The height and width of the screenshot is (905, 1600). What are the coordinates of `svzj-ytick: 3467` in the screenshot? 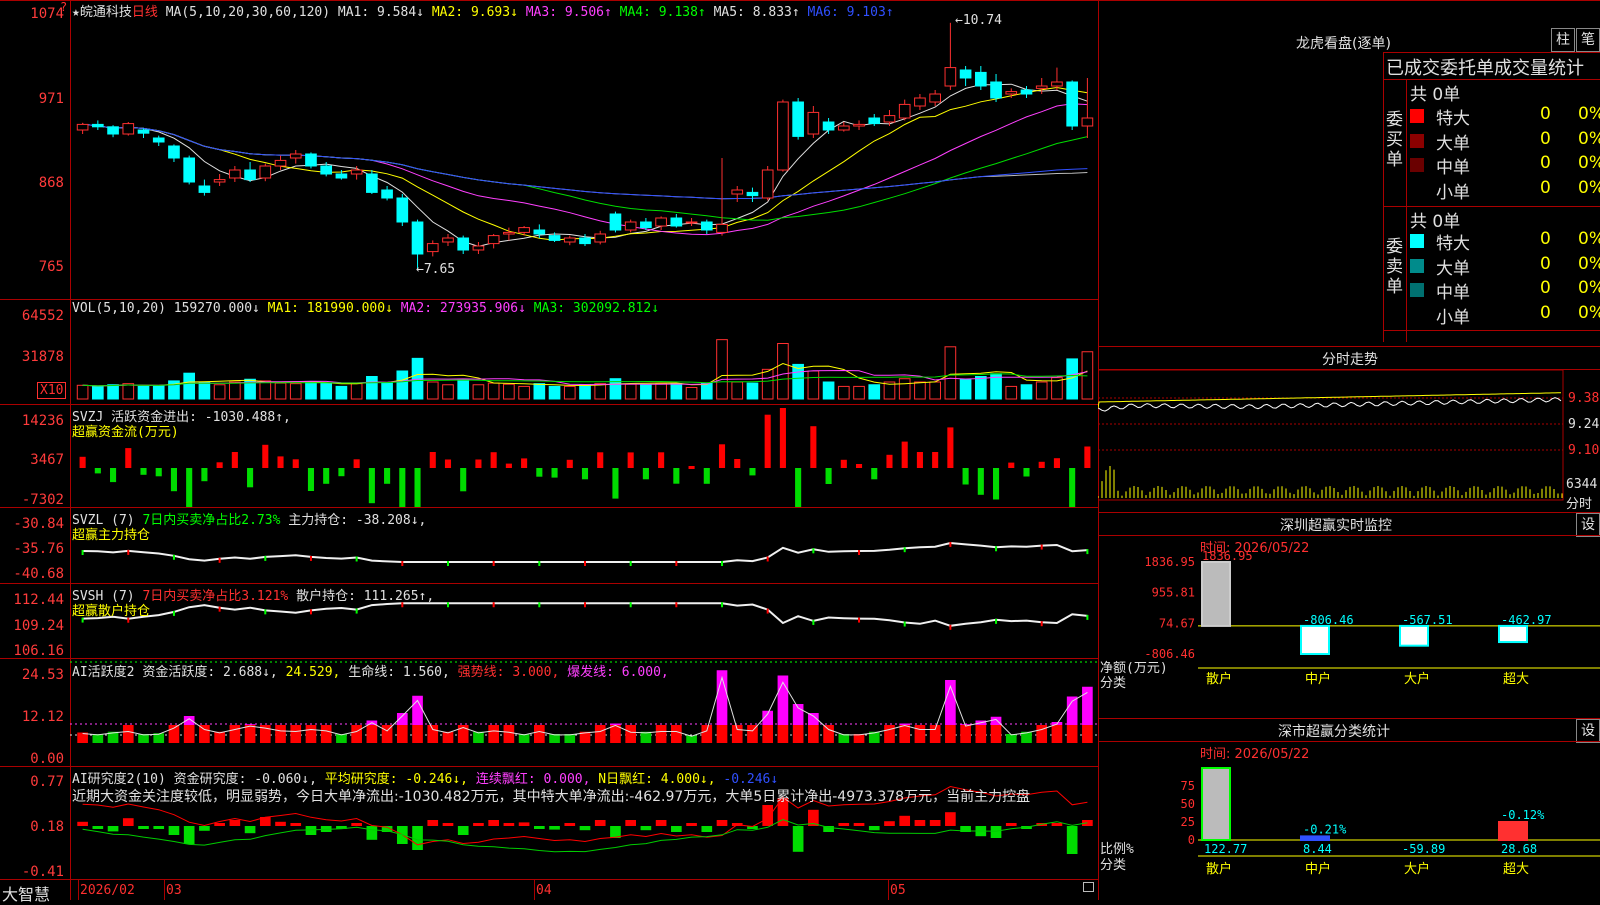 It's located at (47, 460).